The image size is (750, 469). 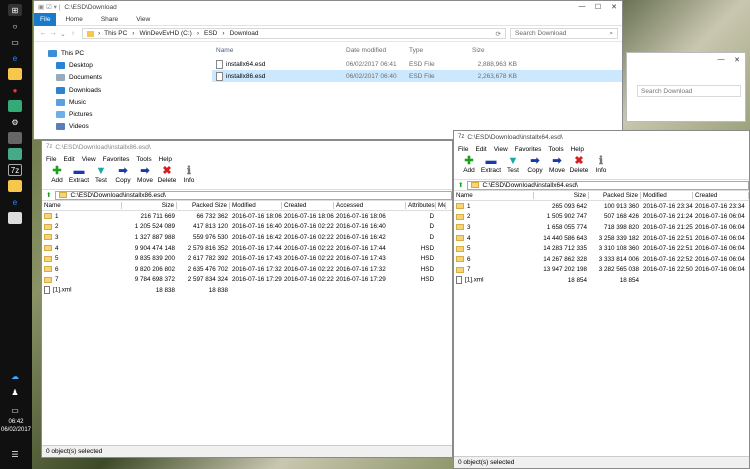 What do you see at coordinates (421, 205) in the screenshot?
I see `column-attributes: Attributes` at bounding box center [421, 205].